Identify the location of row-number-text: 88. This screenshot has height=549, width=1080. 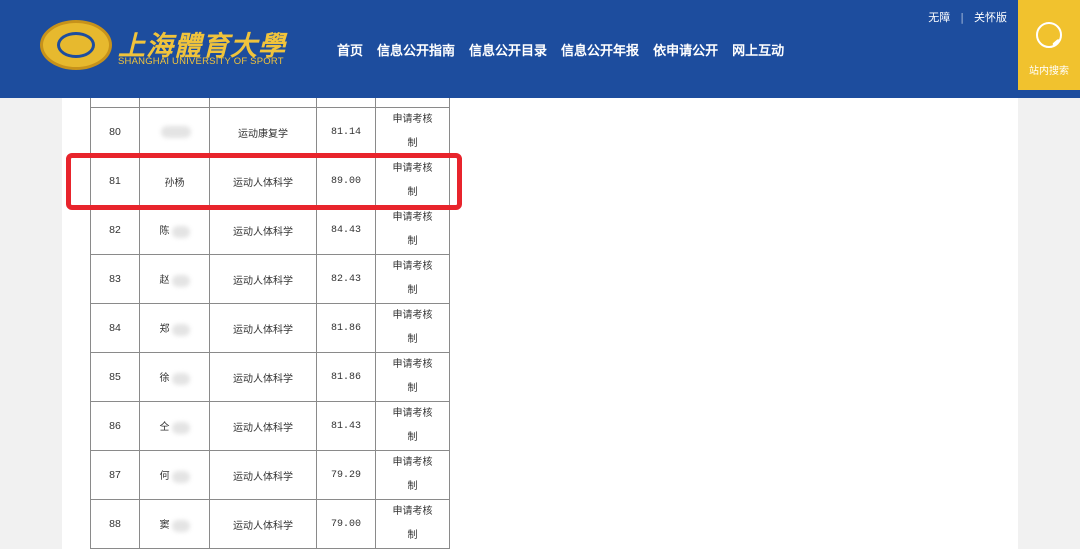
(115, 524).